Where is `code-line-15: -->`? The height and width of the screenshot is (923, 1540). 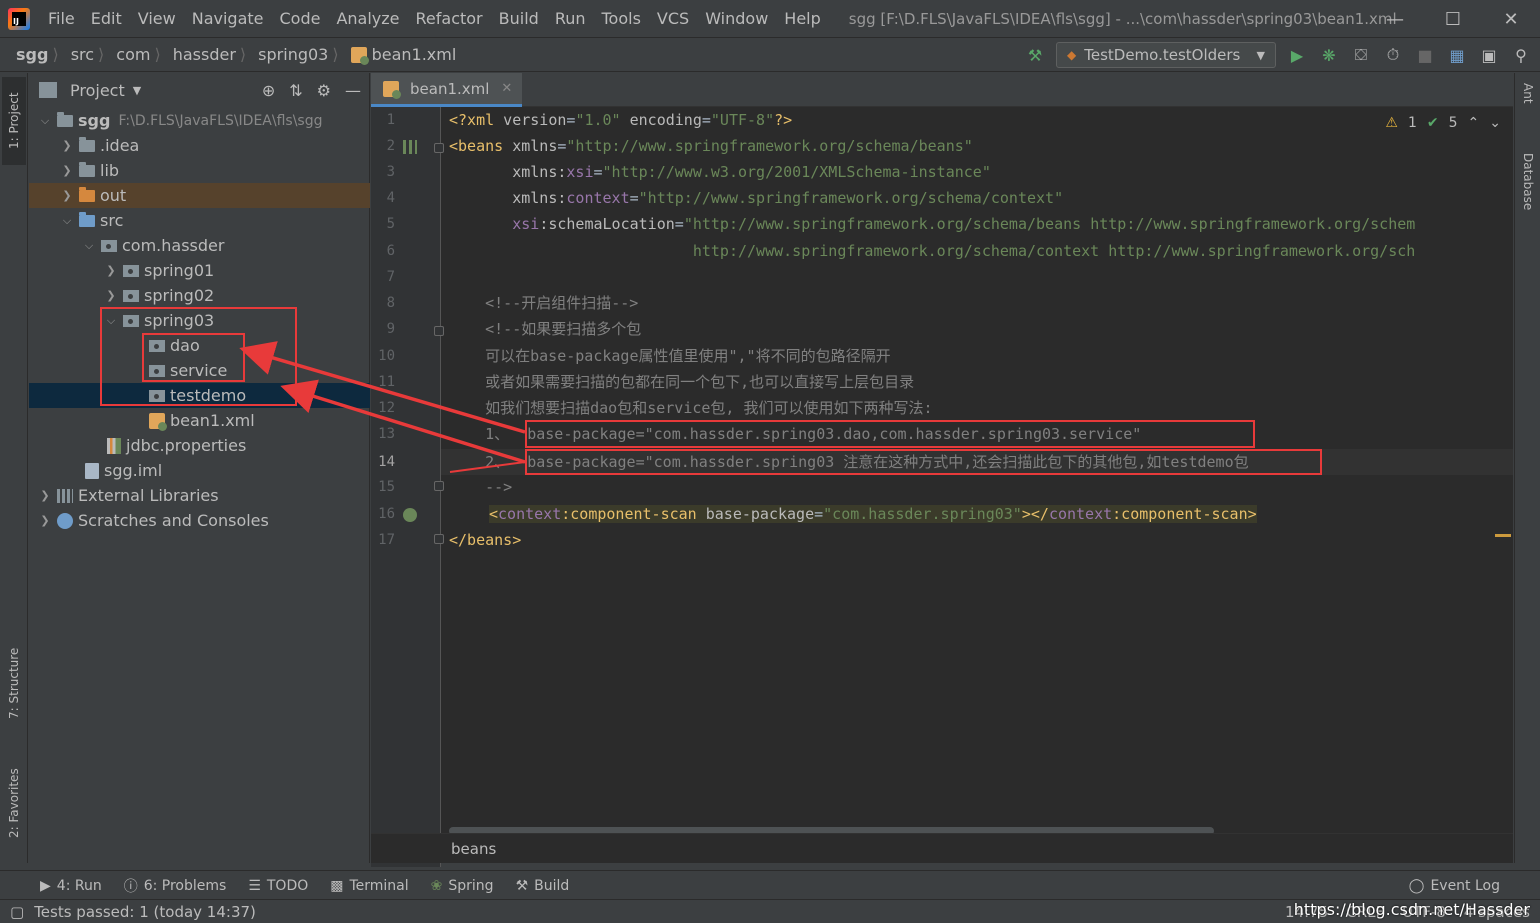
code-line-15: --> is located at coordinates (480, 487).